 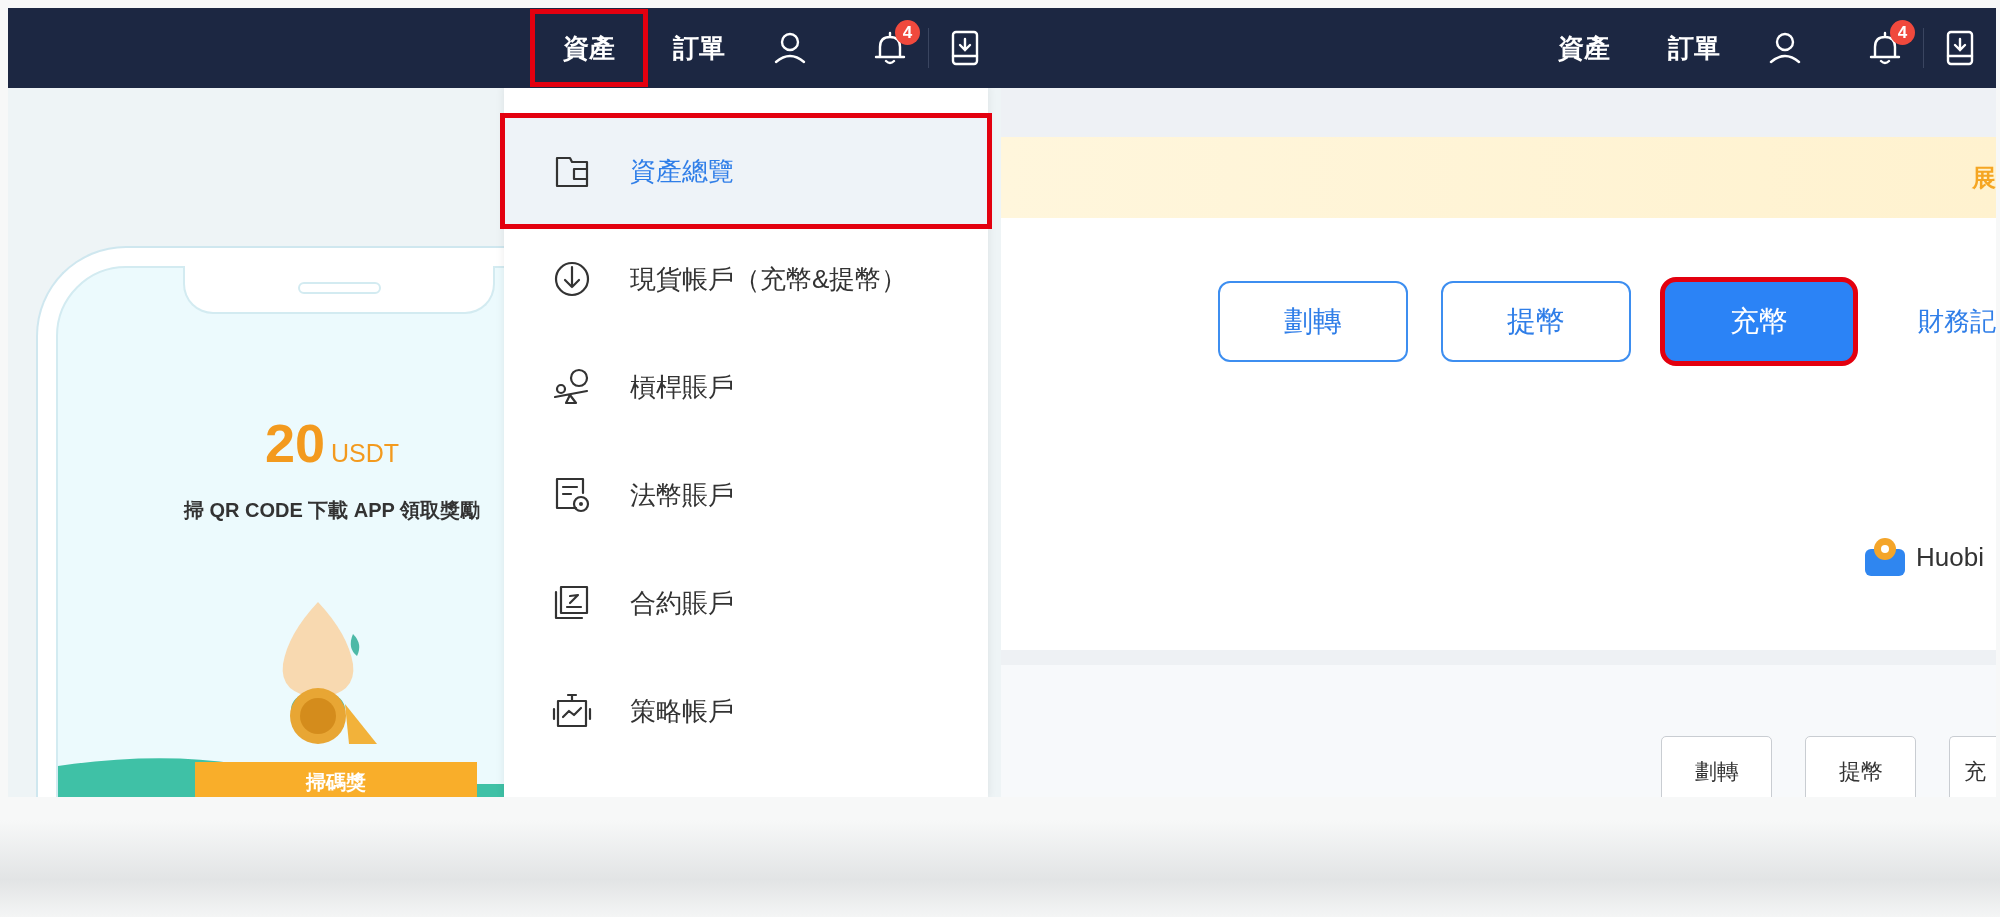 What do you see at coordinates (572, 279) in the screenshot?
I see `download-icon` at bounding box center [572, 279].